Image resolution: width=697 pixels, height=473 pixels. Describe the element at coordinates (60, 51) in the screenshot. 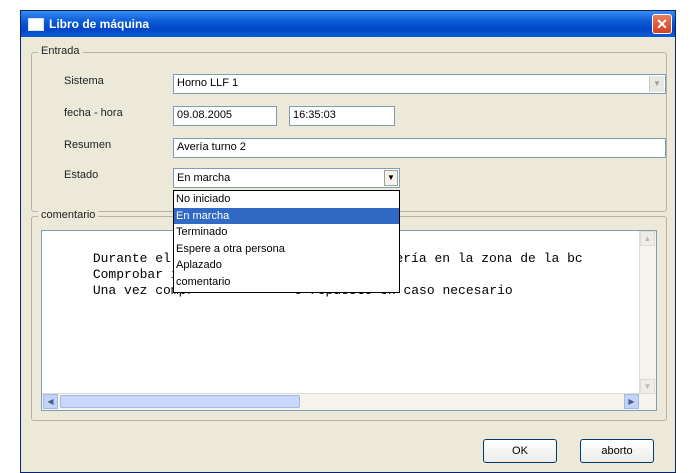

I see `entrada-legend: Entrada` at that location.